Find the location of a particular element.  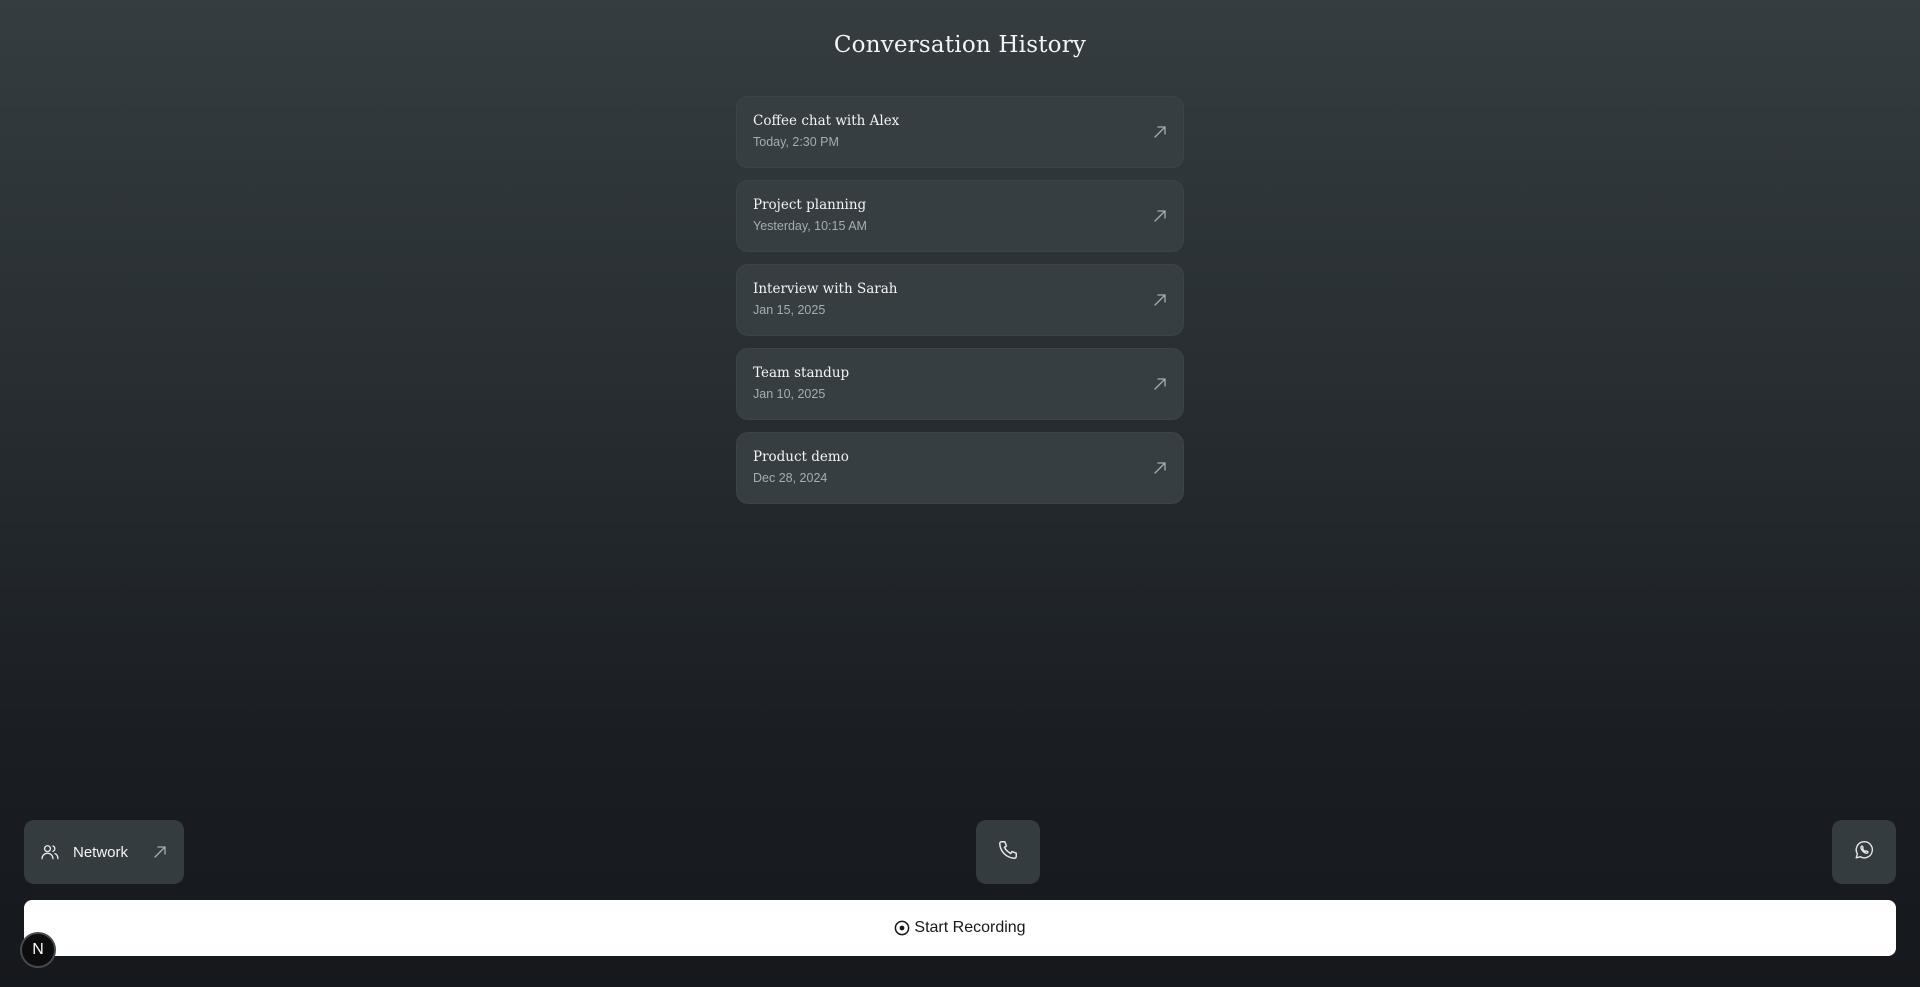

conversation-card: Interview with Sarah Jan 15, 2025 is located at coordinates (960, 300).